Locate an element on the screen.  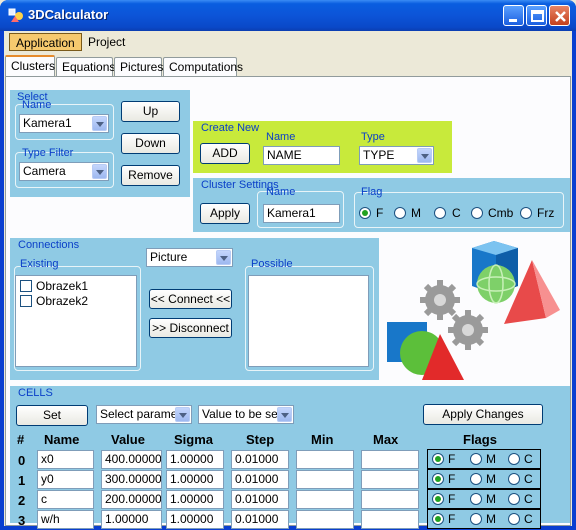
create-name-input: NAME is located at coordinates (301, 155).